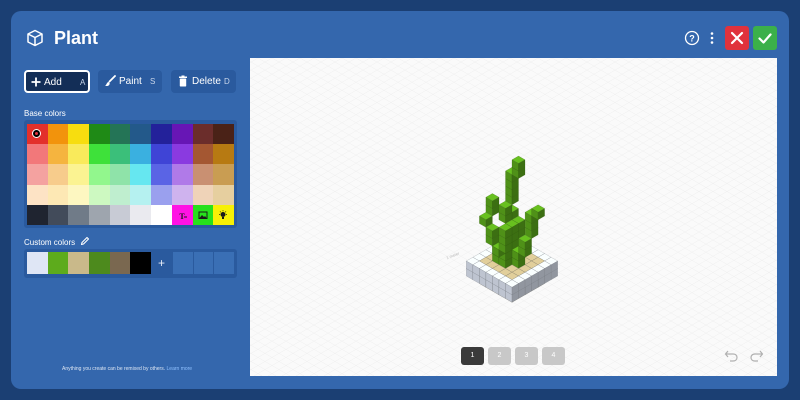  I want to click on plus-icon, so click(36, 82).